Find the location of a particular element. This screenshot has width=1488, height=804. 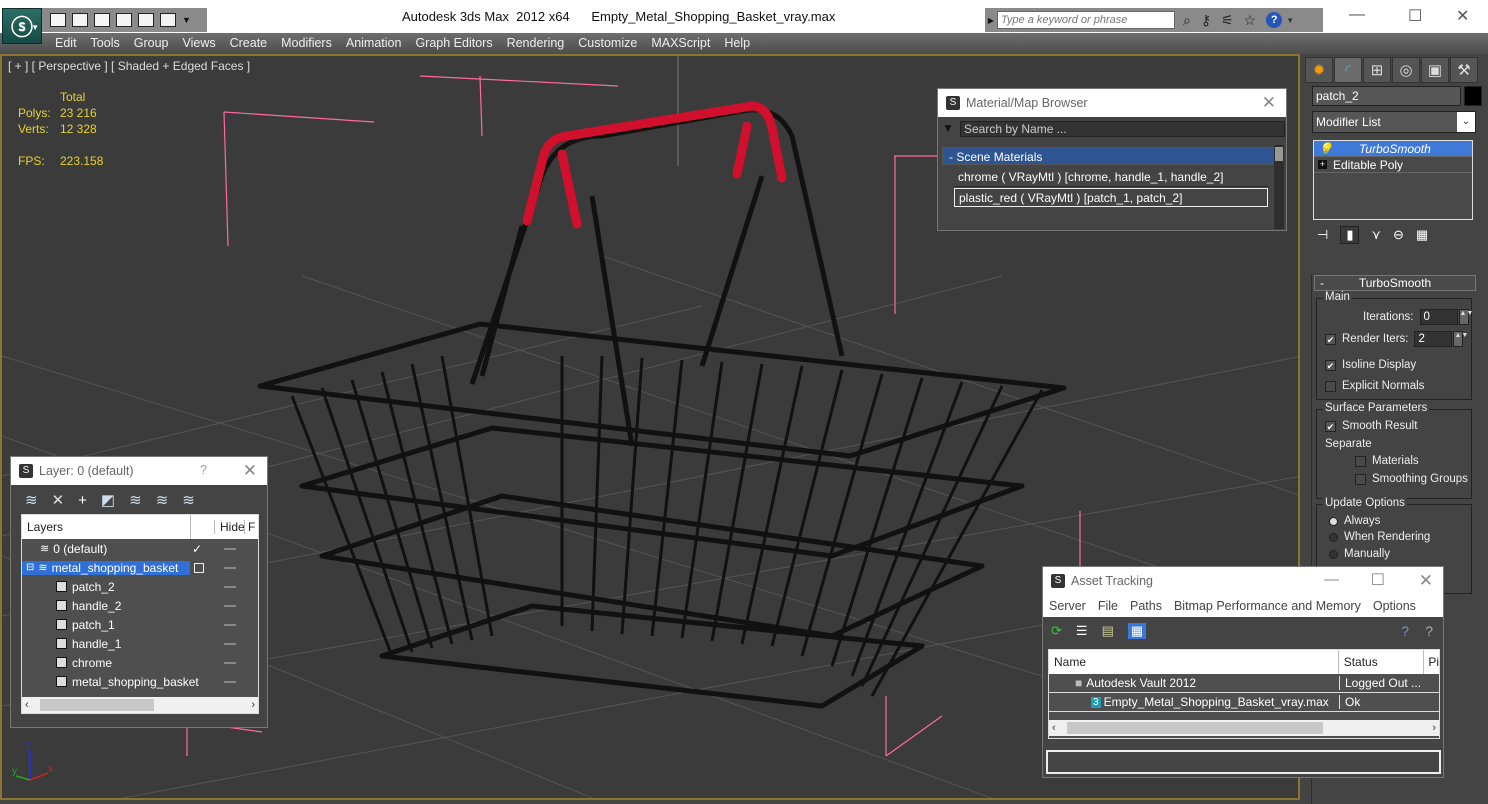

new-scene-icon is located at coordinates (102, 20).